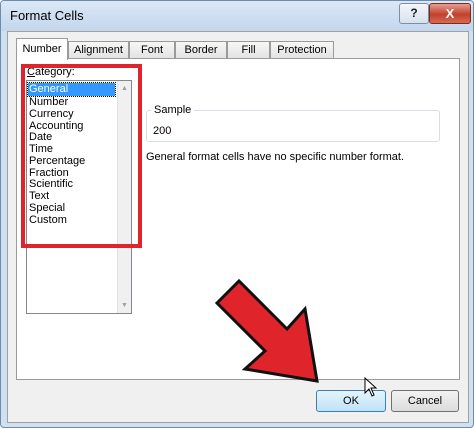 This screenshot has width=474, height=428. I want to click on red-arrow-icon, so click(266, 330).